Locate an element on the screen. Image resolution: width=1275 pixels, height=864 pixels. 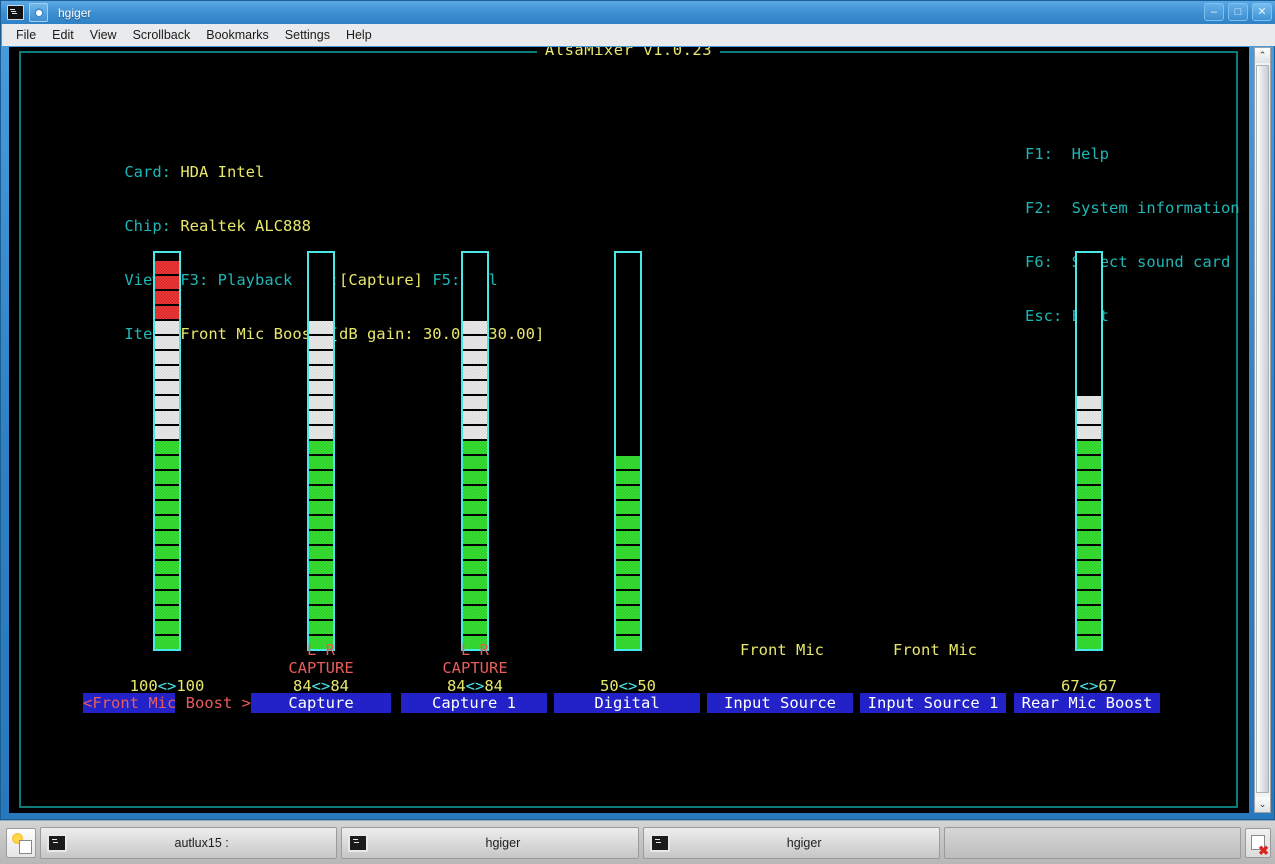
launcher-icon is located at coordinates (21, 842).